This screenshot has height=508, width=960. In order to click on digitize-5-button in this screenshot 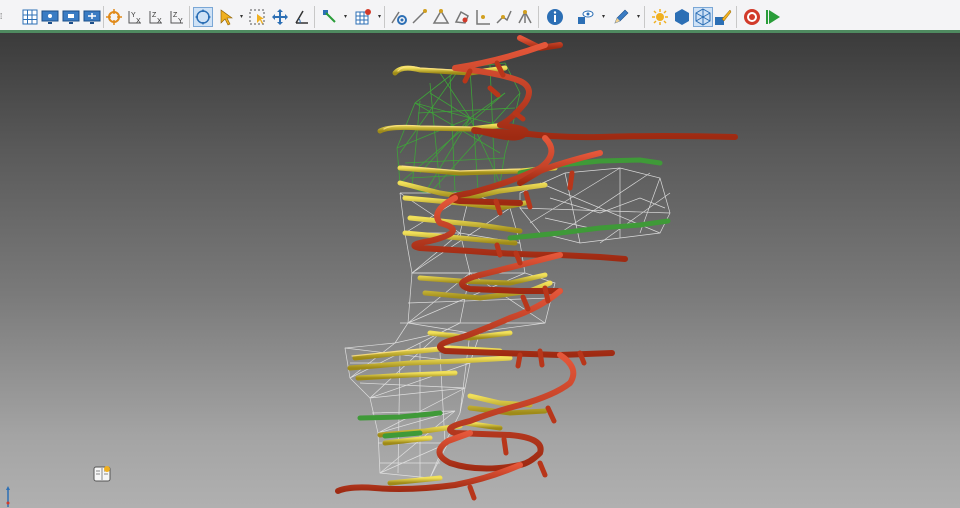, I will do `click(483, 17)`.